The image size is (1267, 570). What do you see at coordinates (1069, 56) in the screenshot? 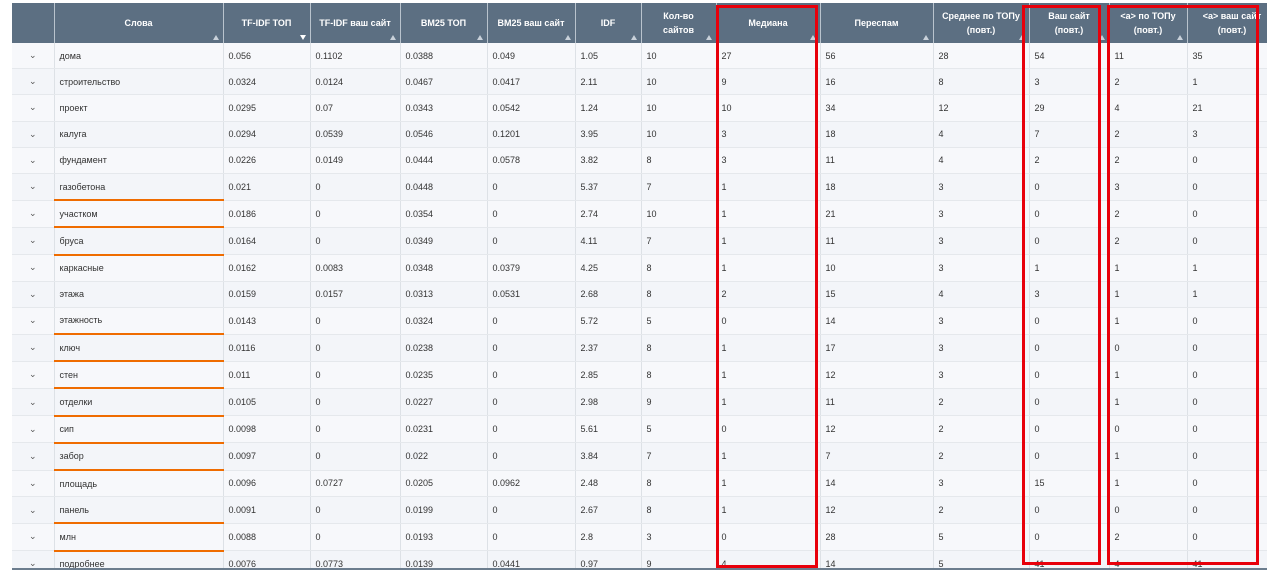
I see `cell-site-repeats: 54` at bounding box center [1069, 56].